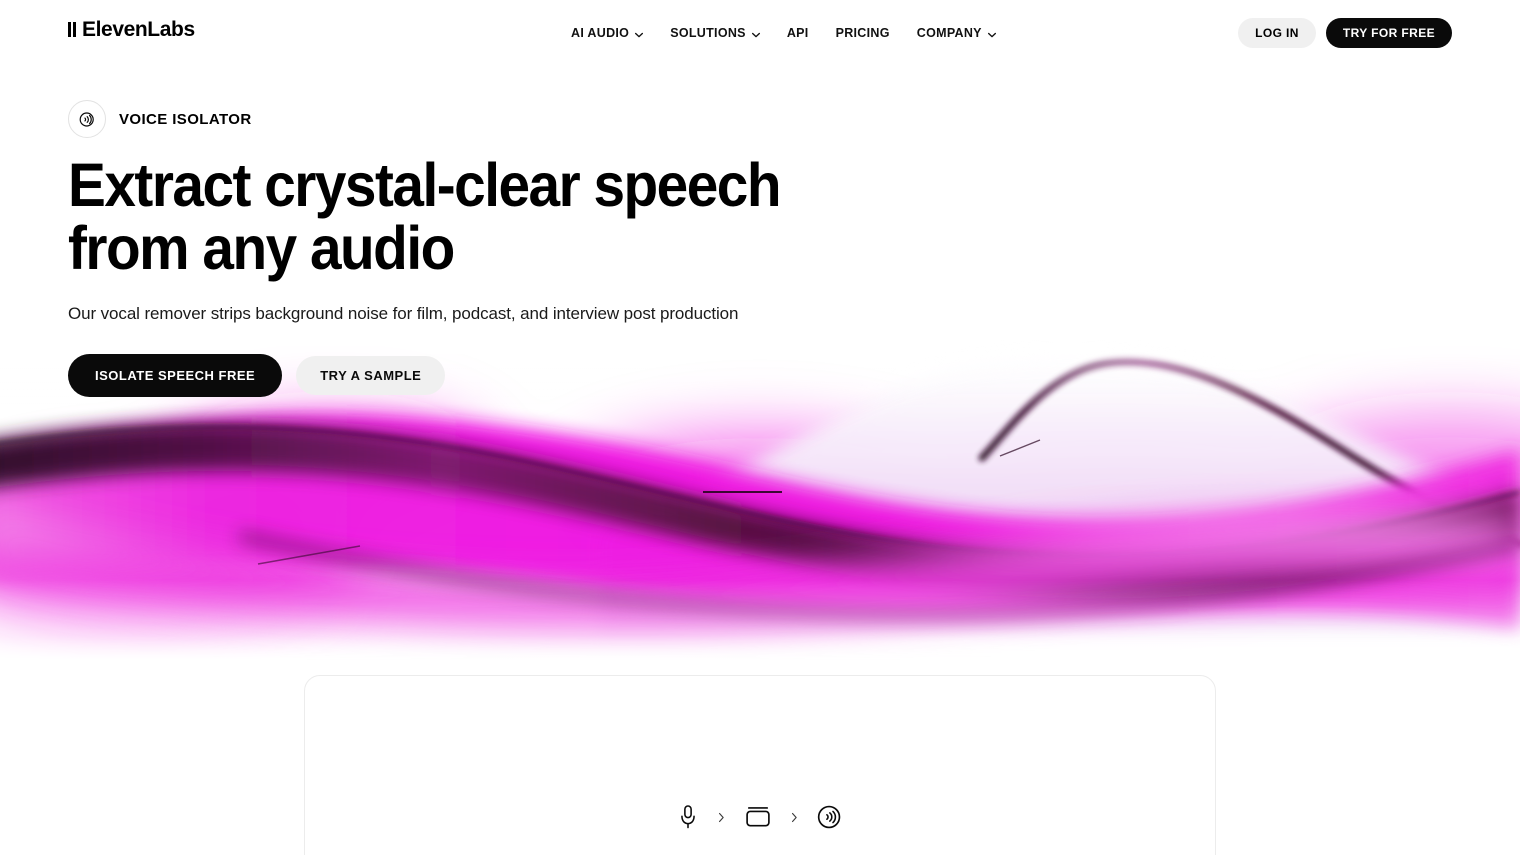  Describe the element at coordinates (73, 30) in the screenshot. I see `eleven-bars-logo-icon` at that location.